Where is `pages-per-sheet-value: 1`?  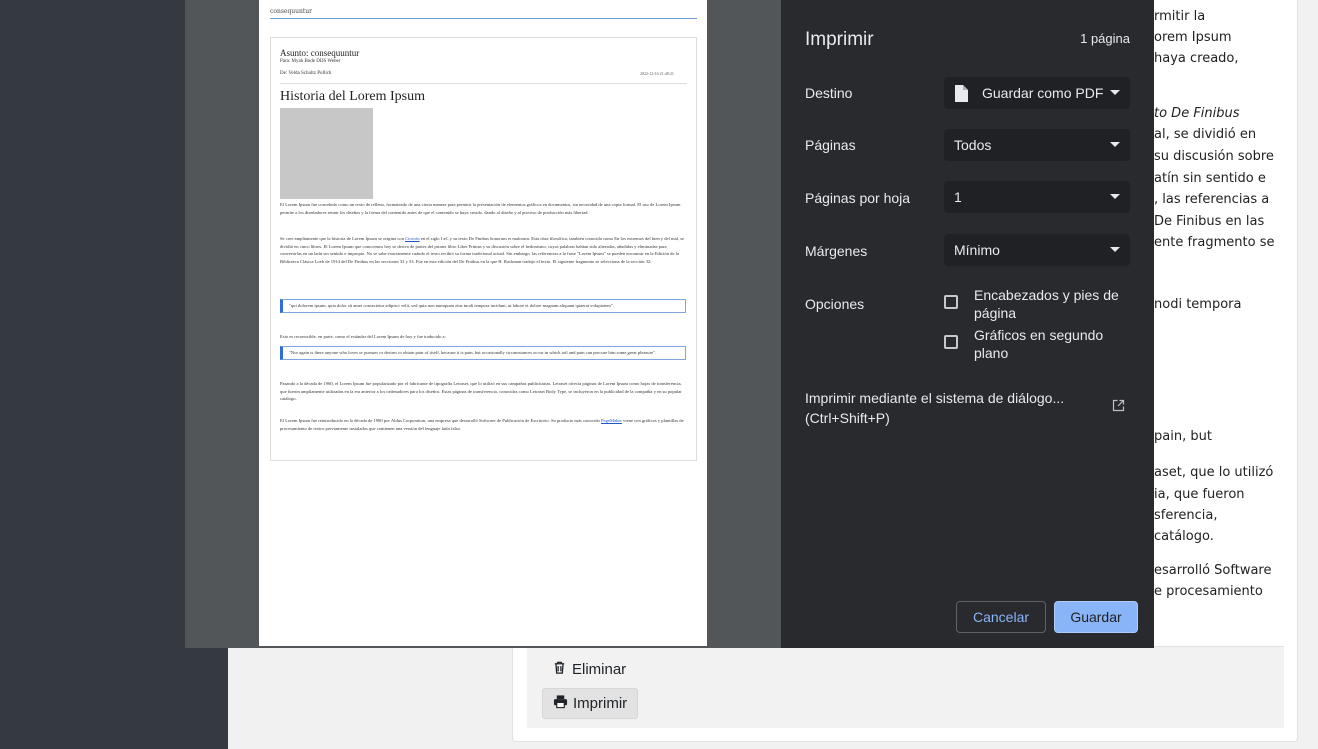 pages-per-sheet-value: 1 is located at coordinates (958, 197).